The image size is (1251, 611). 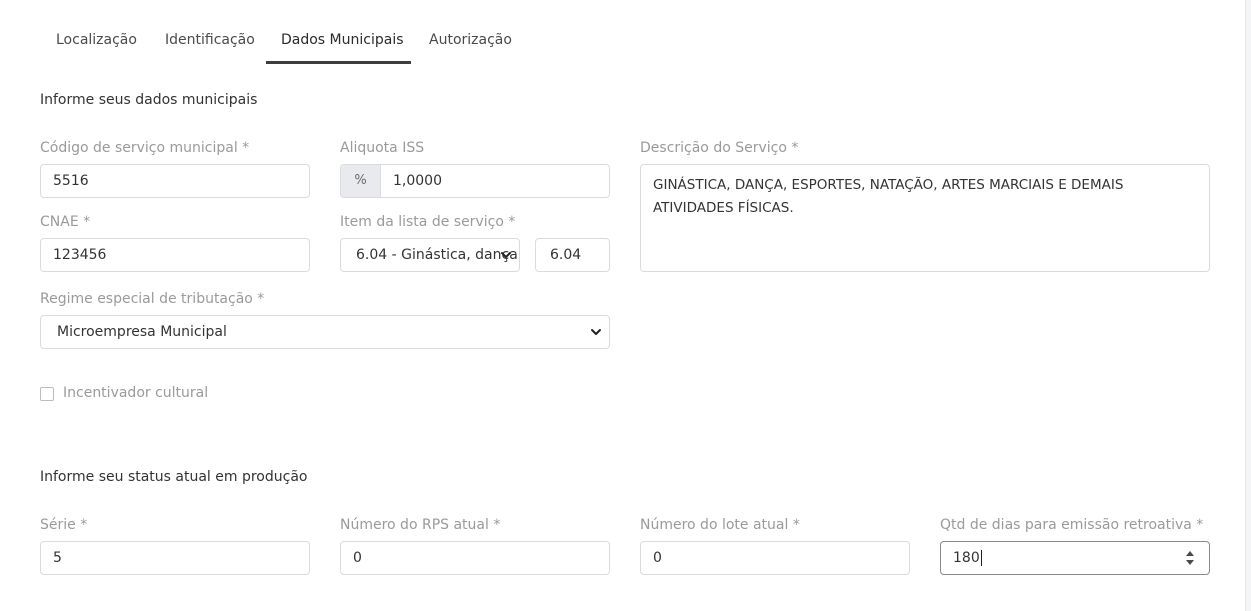 I want to click on serie-label: Série *, so click(x=64, y=525).